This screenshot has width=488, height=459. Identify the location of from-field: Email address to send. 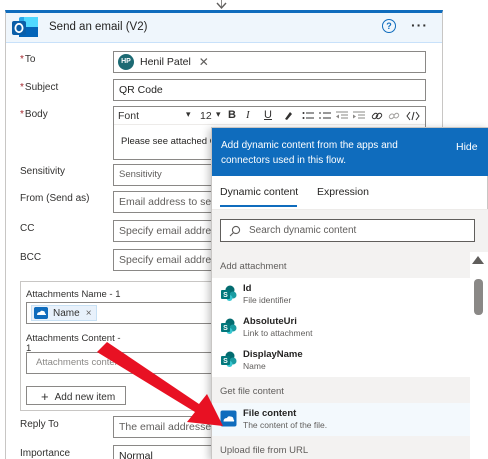
(165, 202).